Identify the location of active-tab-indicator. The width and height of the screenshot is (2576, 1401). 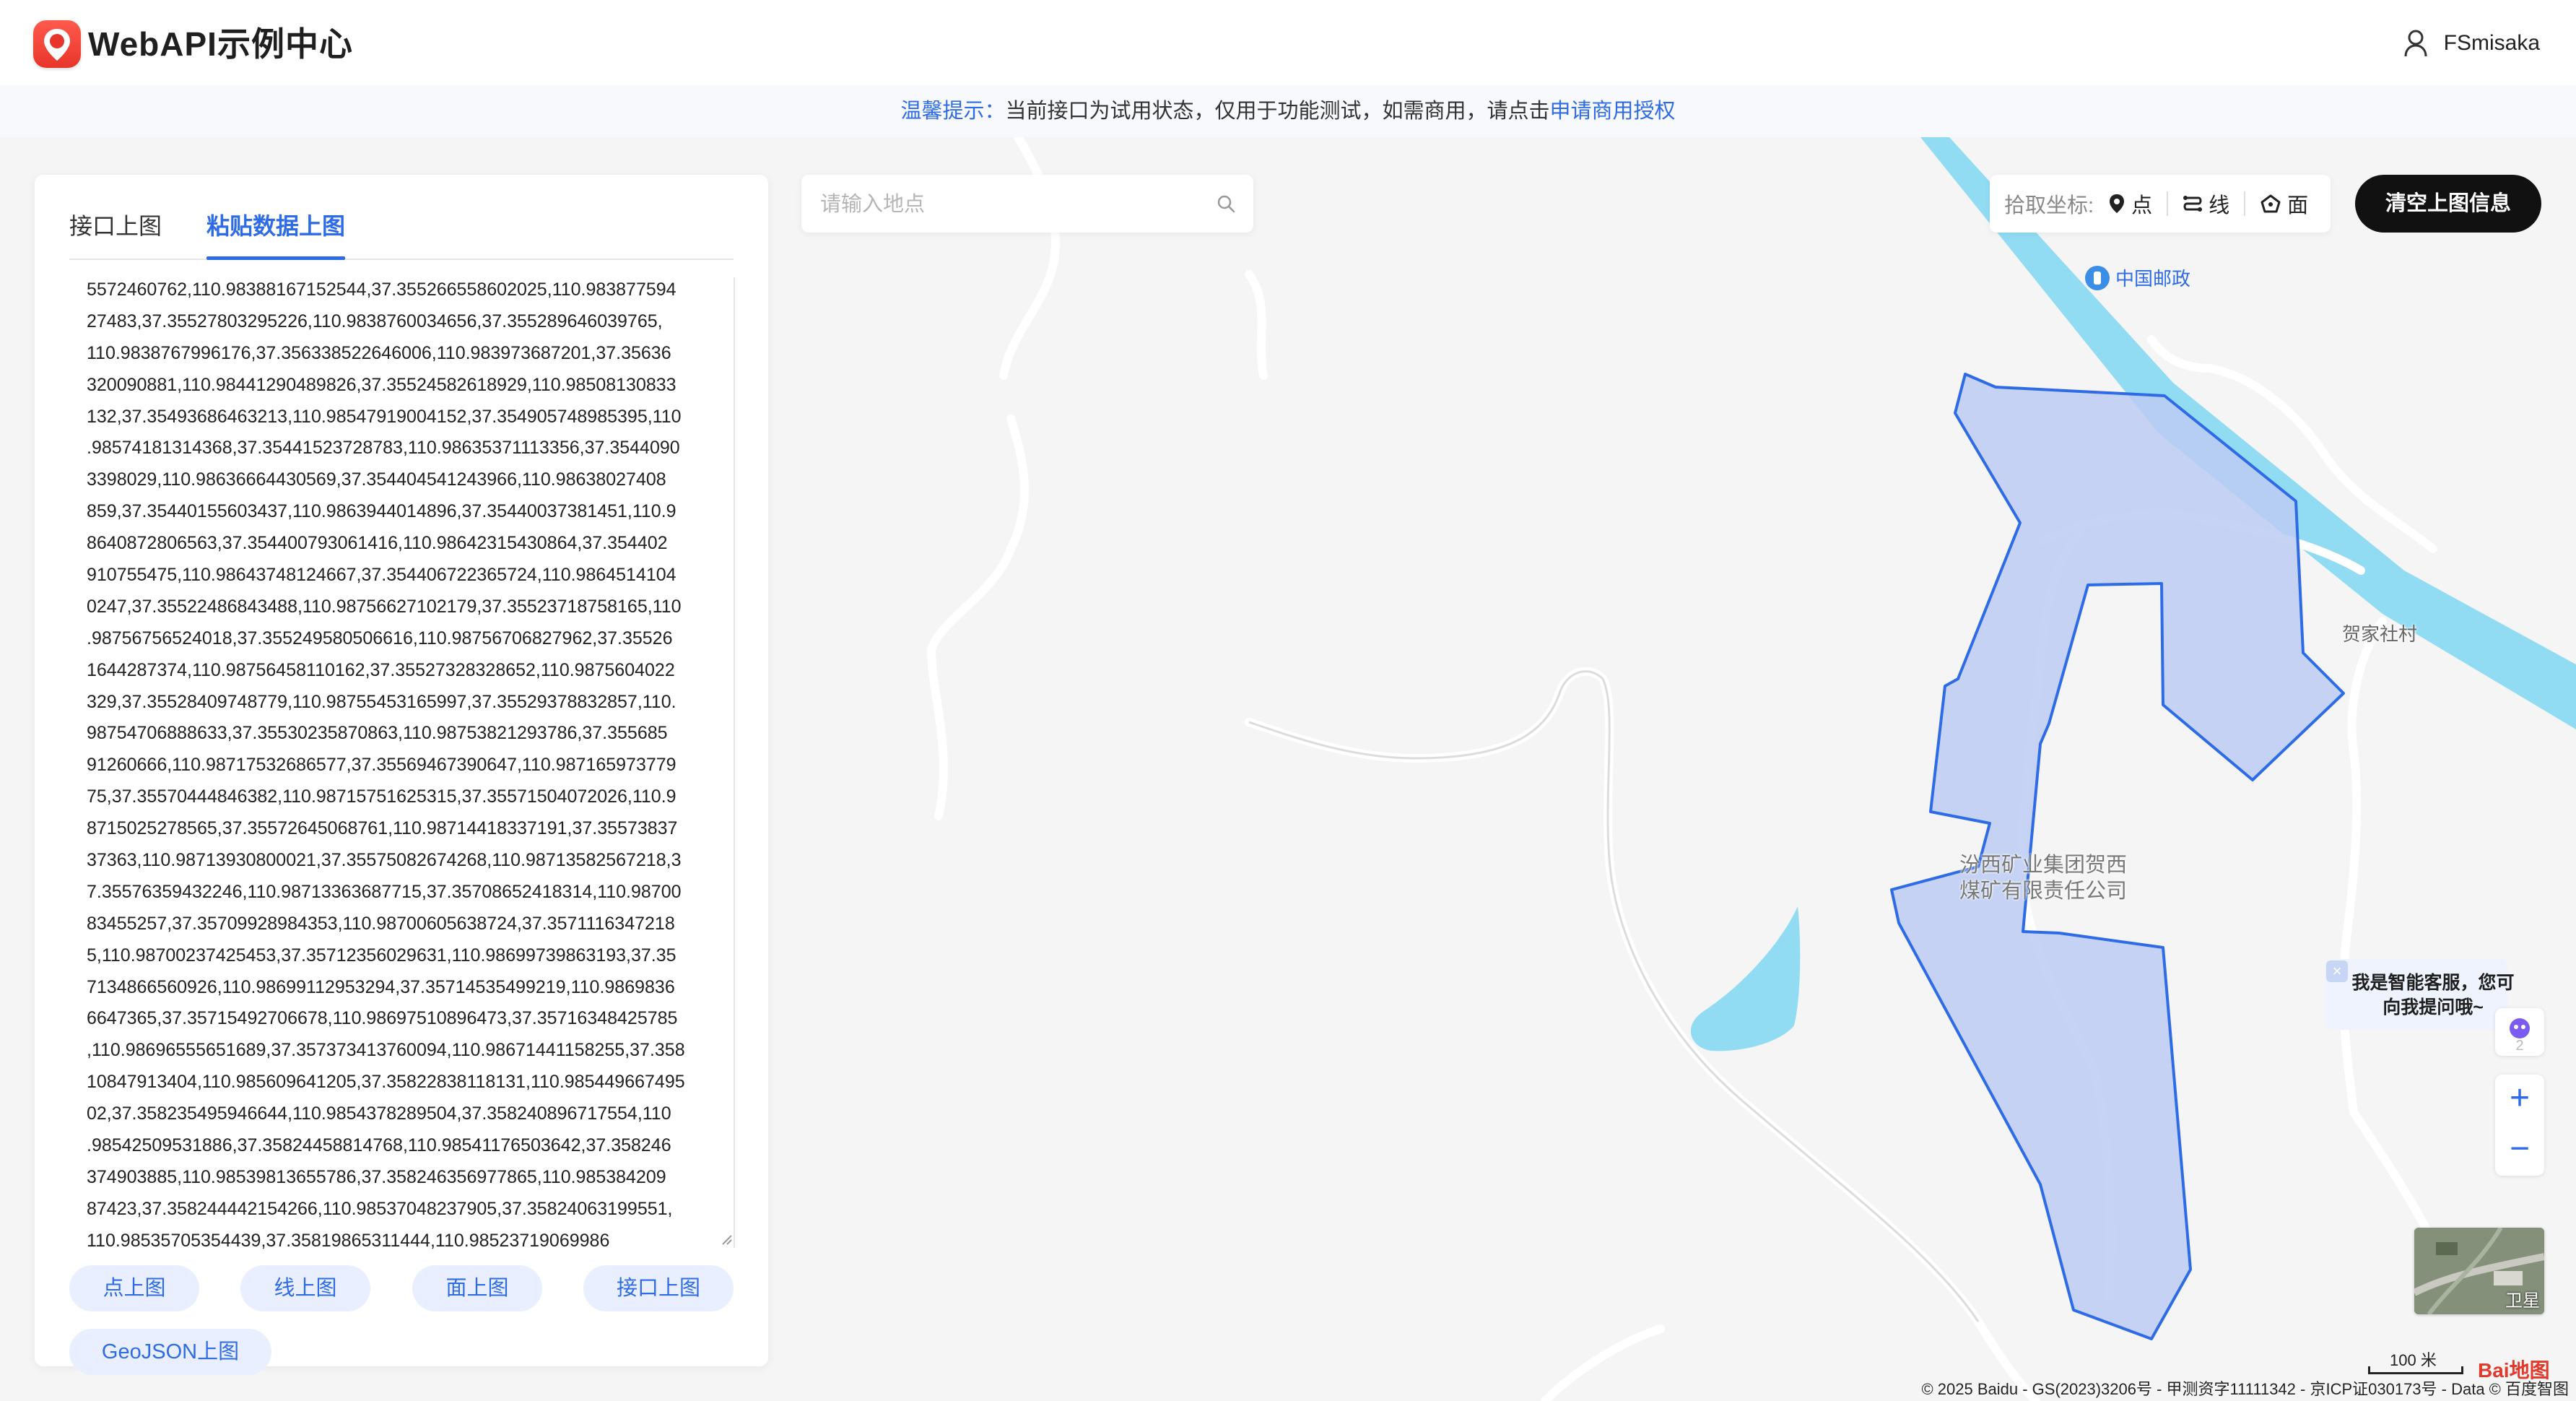
(275, 258).